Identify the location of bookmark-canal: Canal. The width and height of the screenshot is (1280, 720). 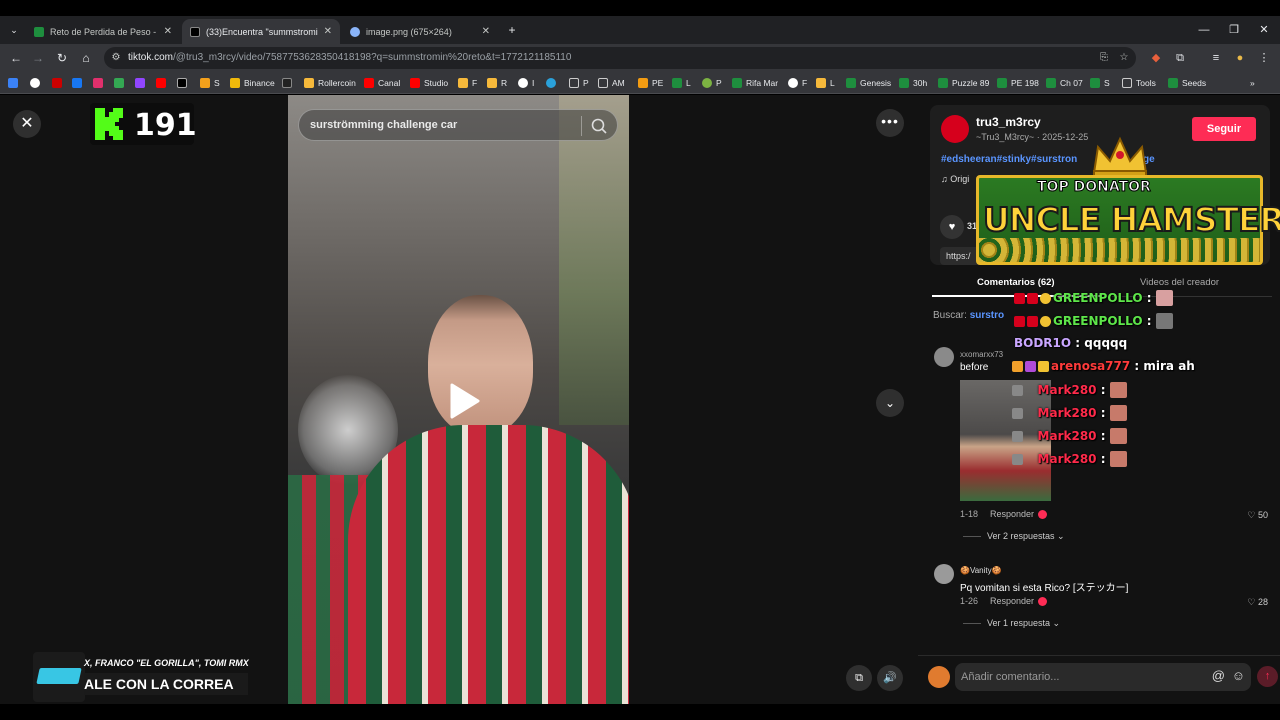
(382, 83).